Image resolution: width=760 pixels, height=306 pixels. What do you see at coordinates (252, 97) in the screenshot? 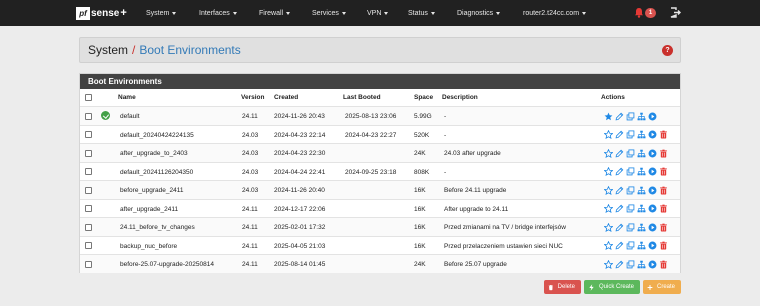
I see `column-header-version: Version` at bounding box center [252, 97].